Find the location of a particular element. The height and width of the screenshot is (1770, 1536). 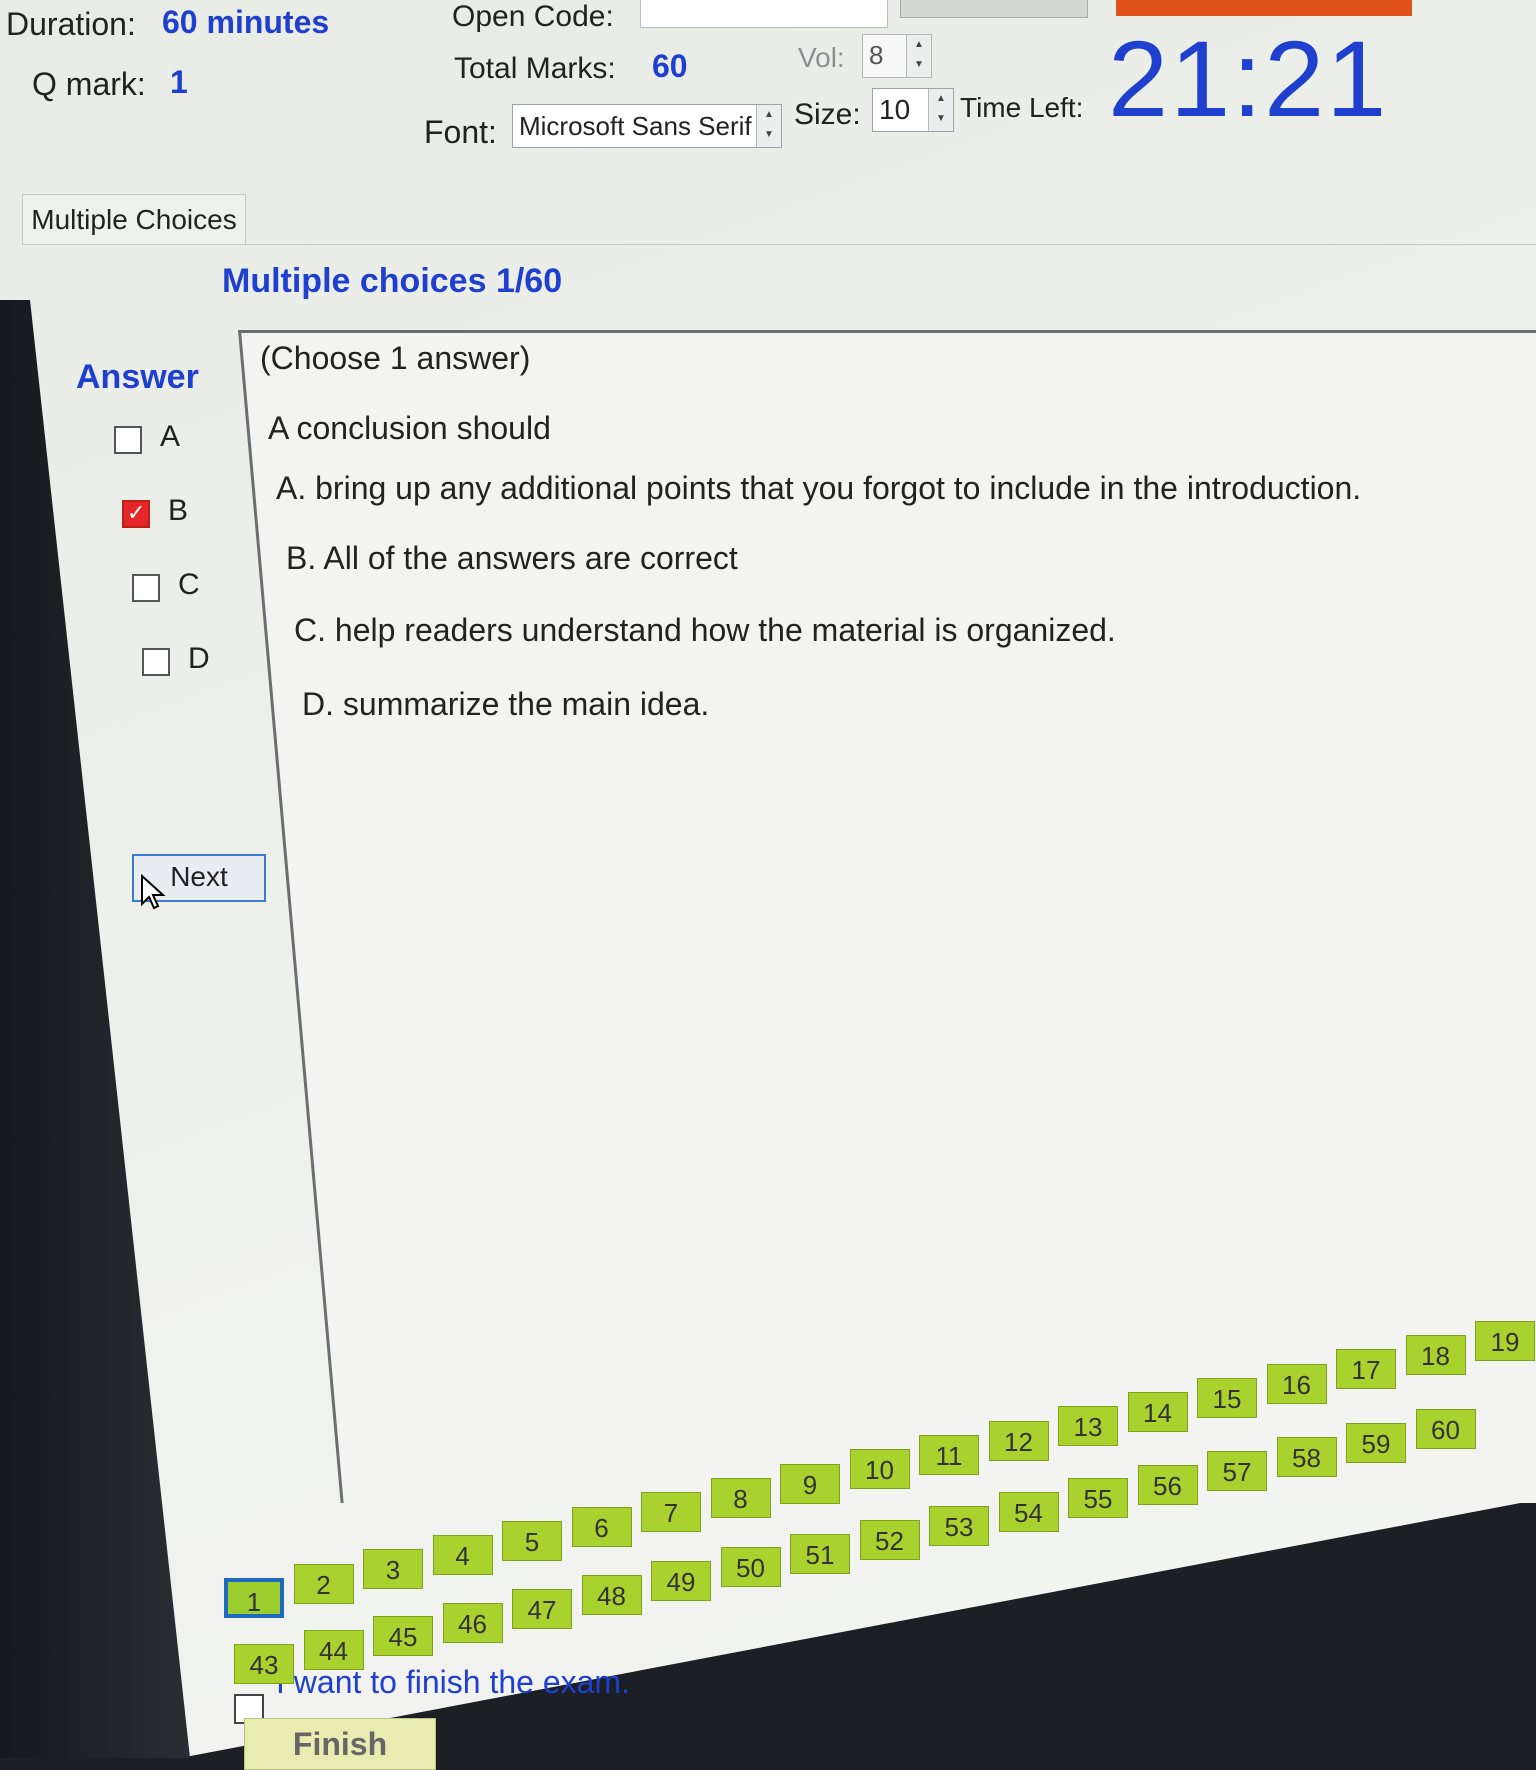

answer-heading: Answer is located at coordinates (137, 377).